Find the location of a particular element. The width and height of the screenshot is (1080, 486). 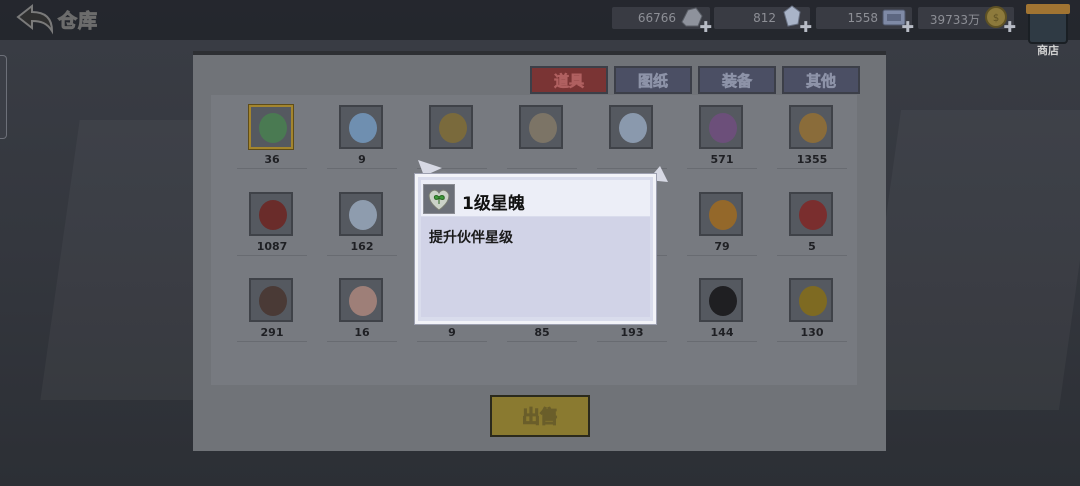

item-slot: 1087 is located at coordinates (272, 226).